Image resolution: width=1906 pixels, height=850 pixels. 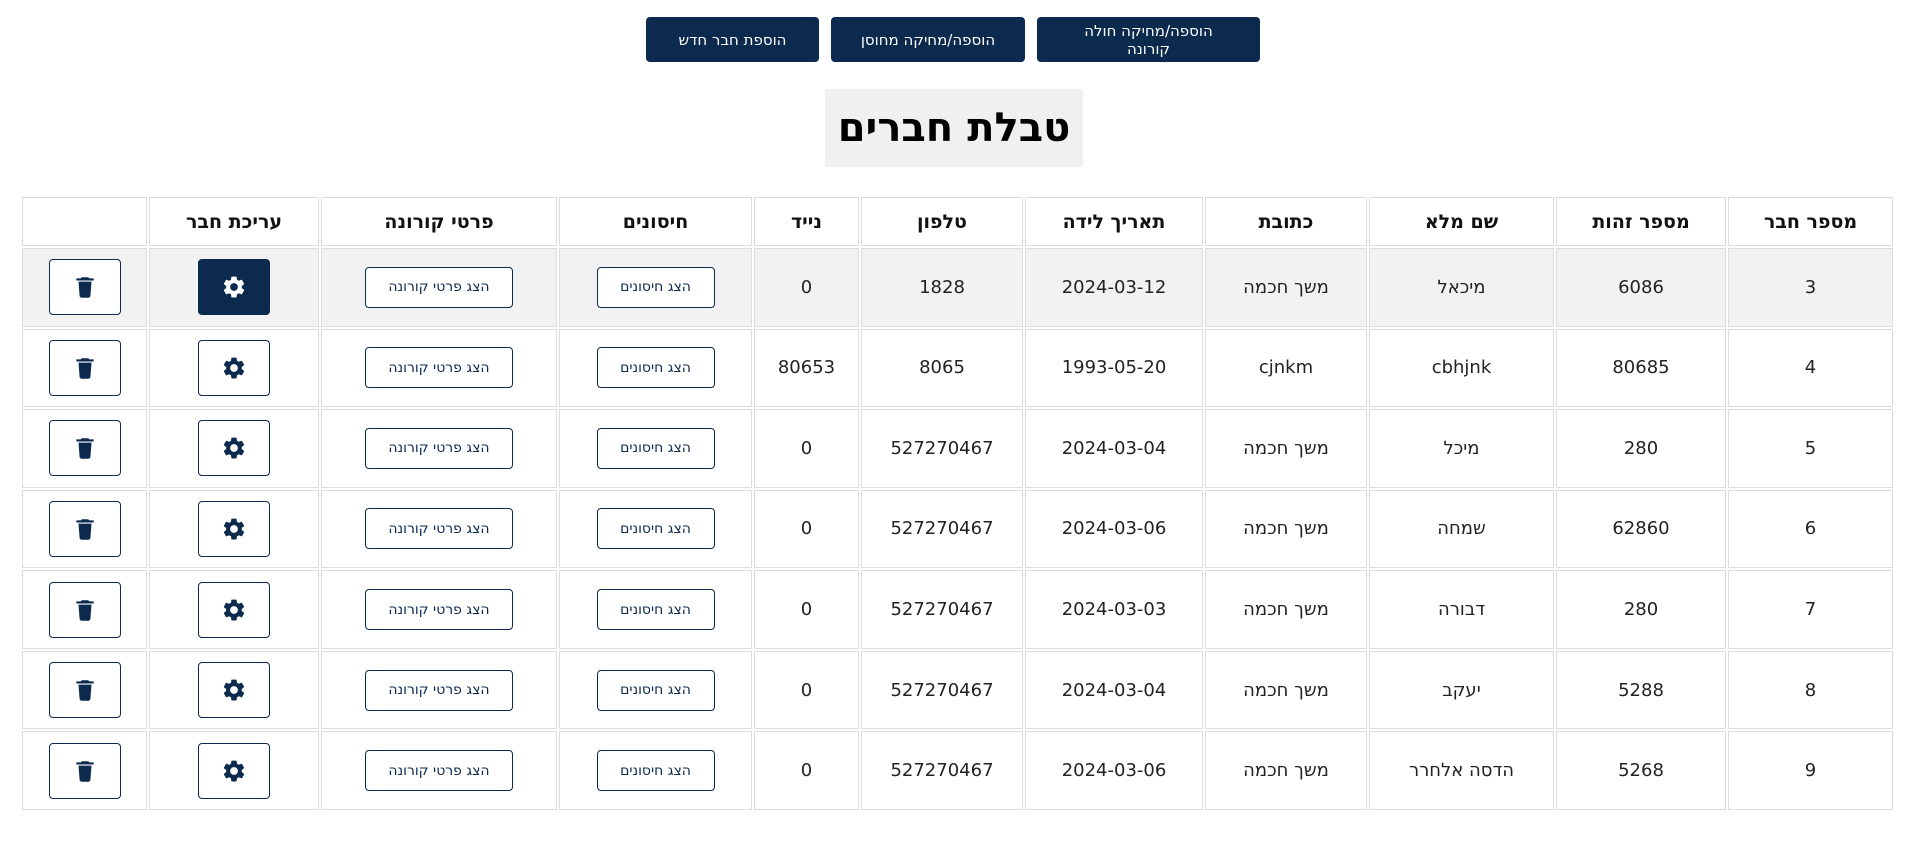 I want to click on cell-birth-date: 2024-03-03, so click(x=1114, y=609).